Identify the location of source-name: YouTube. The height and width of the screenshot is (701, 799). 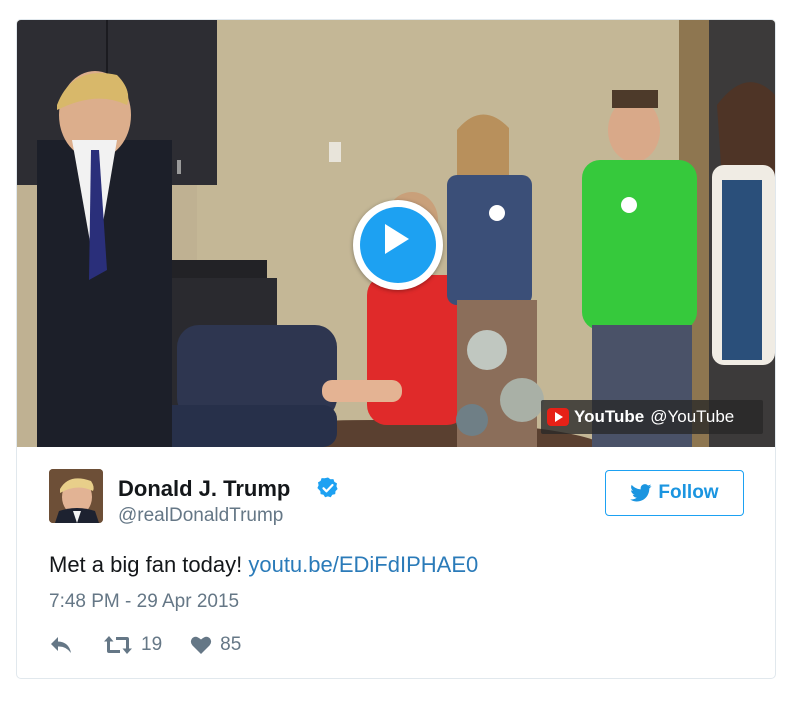
(609, 416).